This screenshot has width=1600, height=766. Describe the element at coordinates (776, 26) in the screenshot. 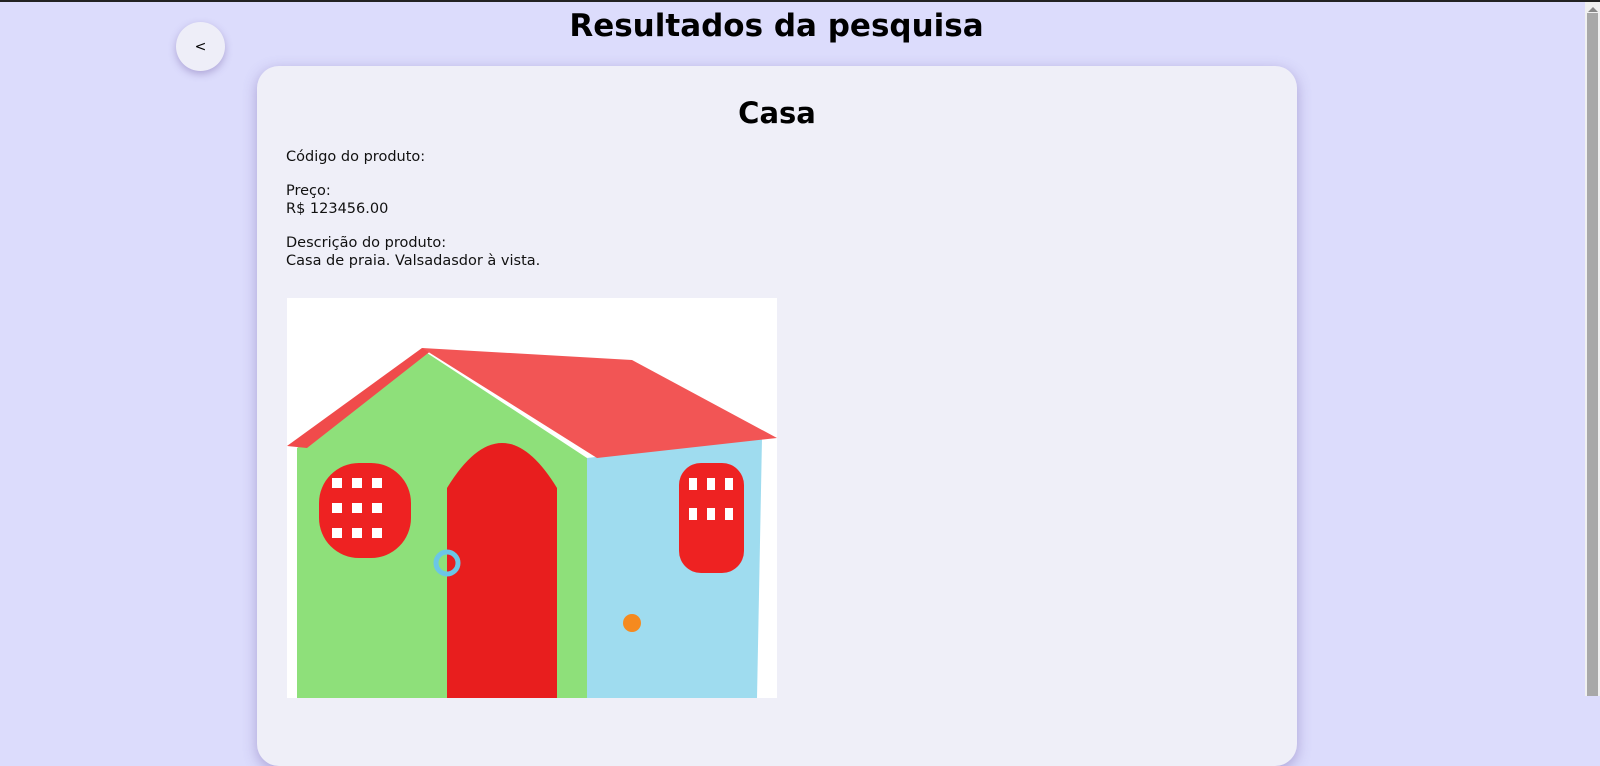

I see `page-title: Resultados da pesquisa` at that location.